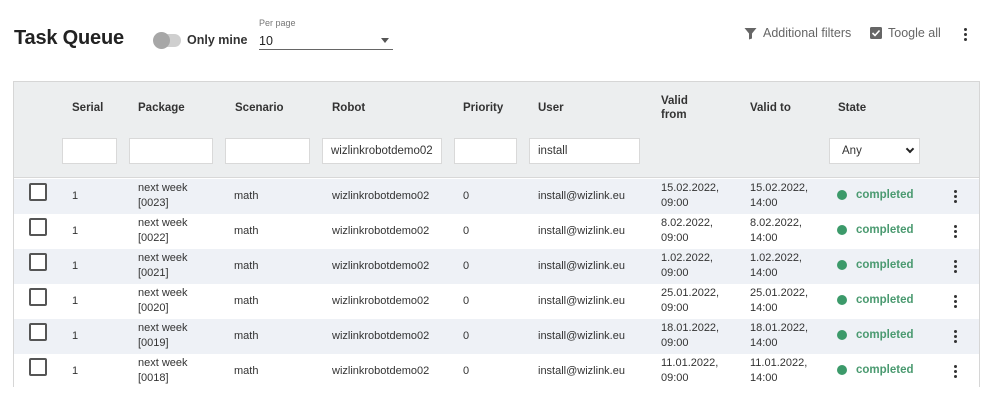  What do you see at coordinates (89, 151) in the screenshot?
I see `filter-serial-input` at bounding box center [89, 151].